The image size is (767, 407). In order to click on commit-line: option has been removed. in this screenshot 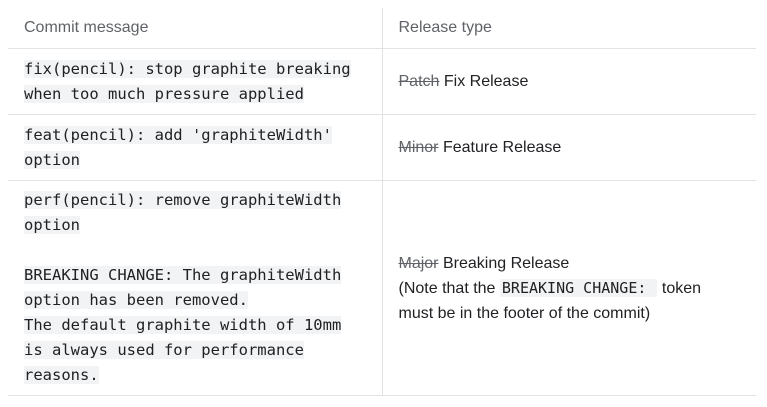, I will do `click(136, 300)`.